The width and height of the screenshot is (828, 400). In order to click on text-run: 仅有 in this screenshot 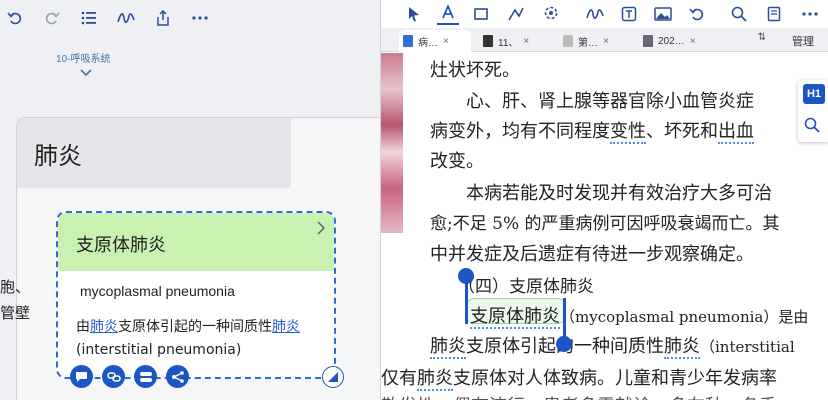, I will do `click(399, 378)`.